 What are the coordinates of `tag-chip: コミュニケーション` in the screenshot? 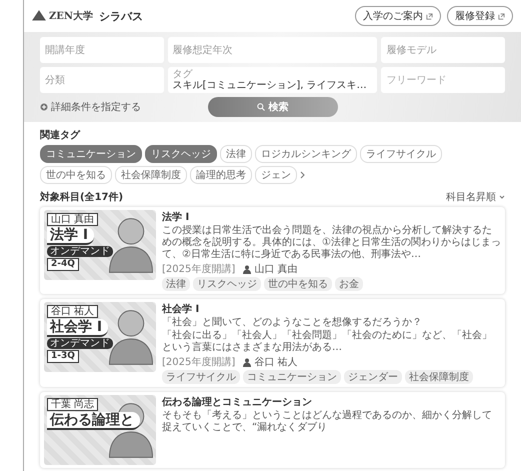 It's located at (91, 154).